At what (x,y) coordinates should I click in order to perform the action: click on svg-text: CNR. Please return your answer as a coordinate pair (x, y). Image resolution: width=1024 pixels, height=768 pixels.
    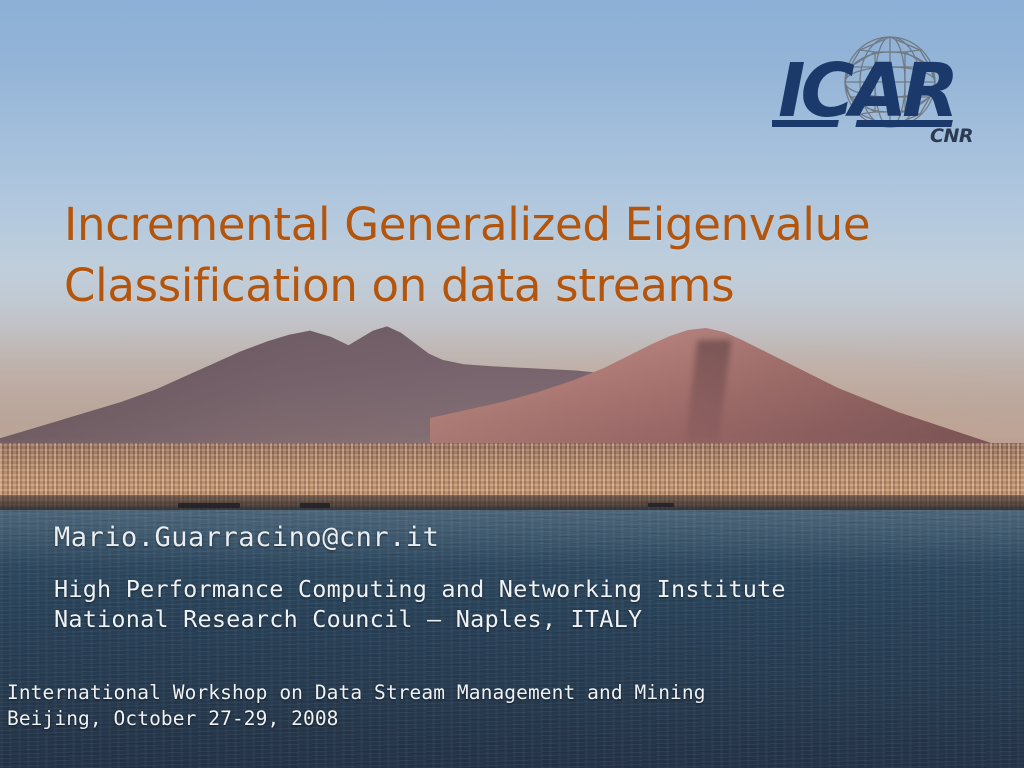
    Looking at the image, I should click on (951, 135).